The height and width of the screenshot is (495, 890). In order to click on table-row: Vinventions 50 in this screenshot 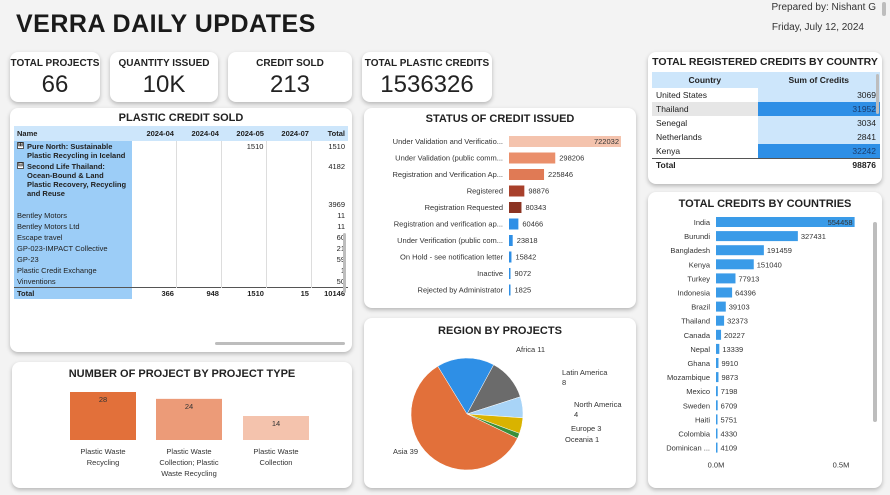, I will do `click(181, 282)`.